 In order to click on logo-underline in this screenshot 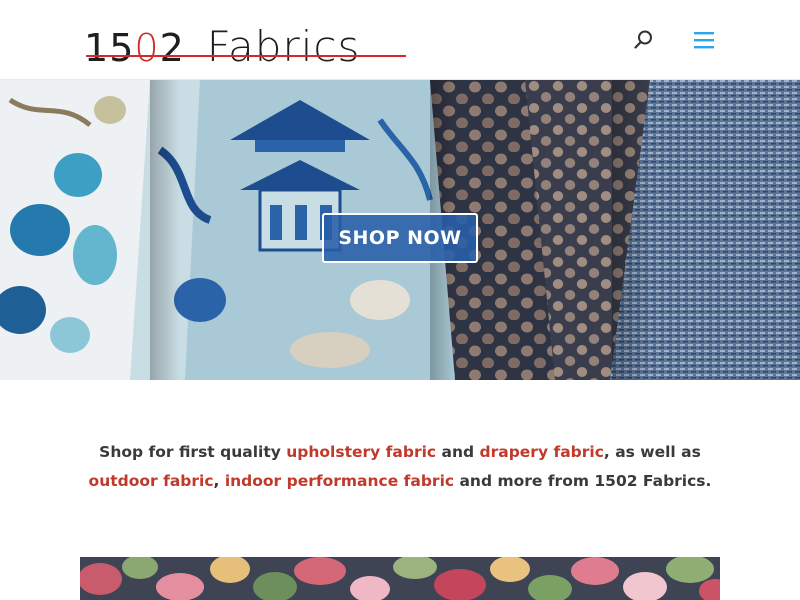, I will do `click(246, 56)`.